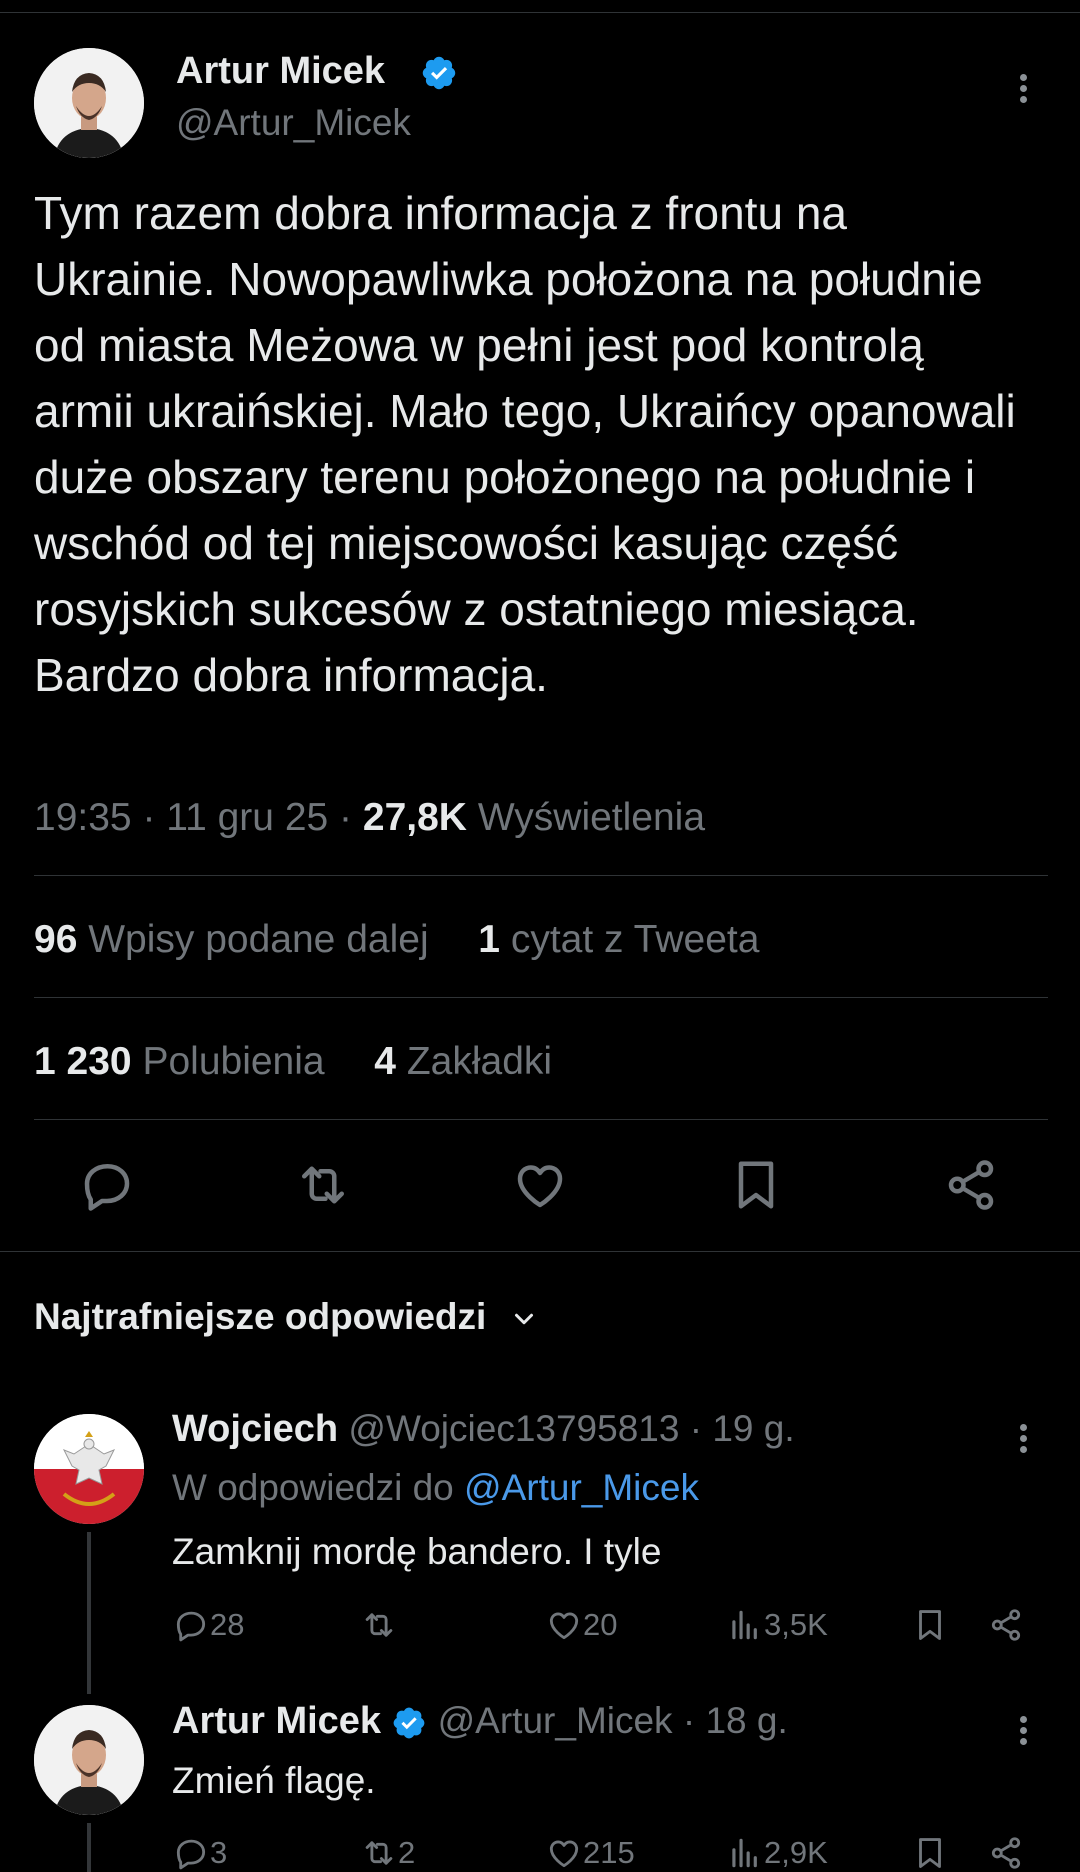 This screenshot has width=1080, height=1872. I want to click on replies-sort-dropdown: Najtrafniejsze odpowiedzi, so click(286, 1317).